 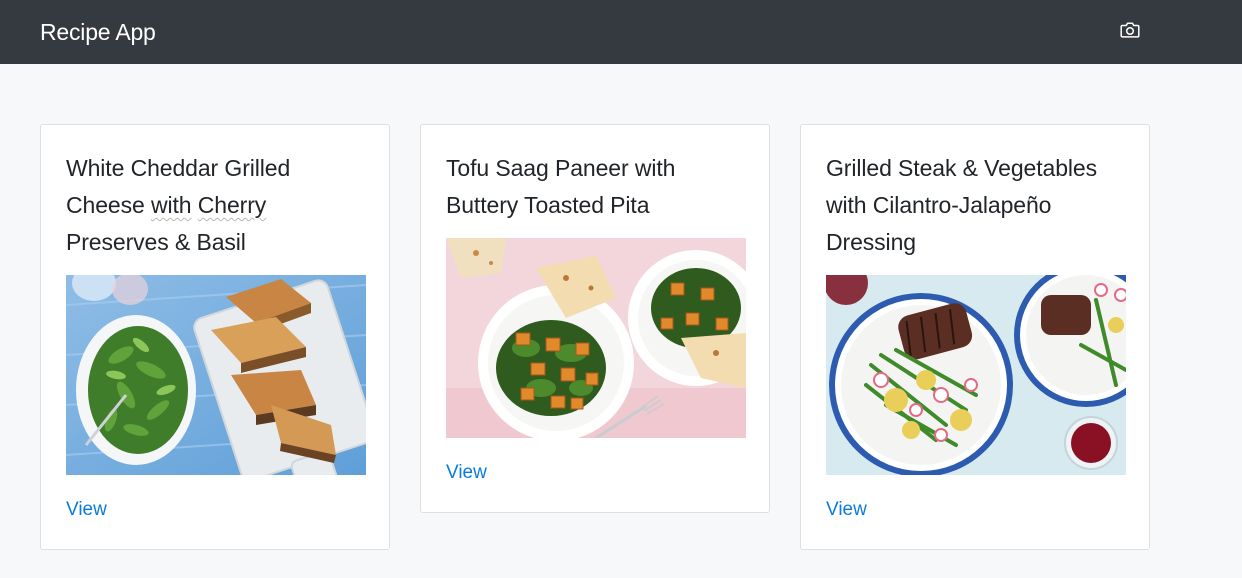 What do you see at coordinates (621, 32) in the screenshot?
I see `navbar: Recipe App` at bounding box center [621, 32].